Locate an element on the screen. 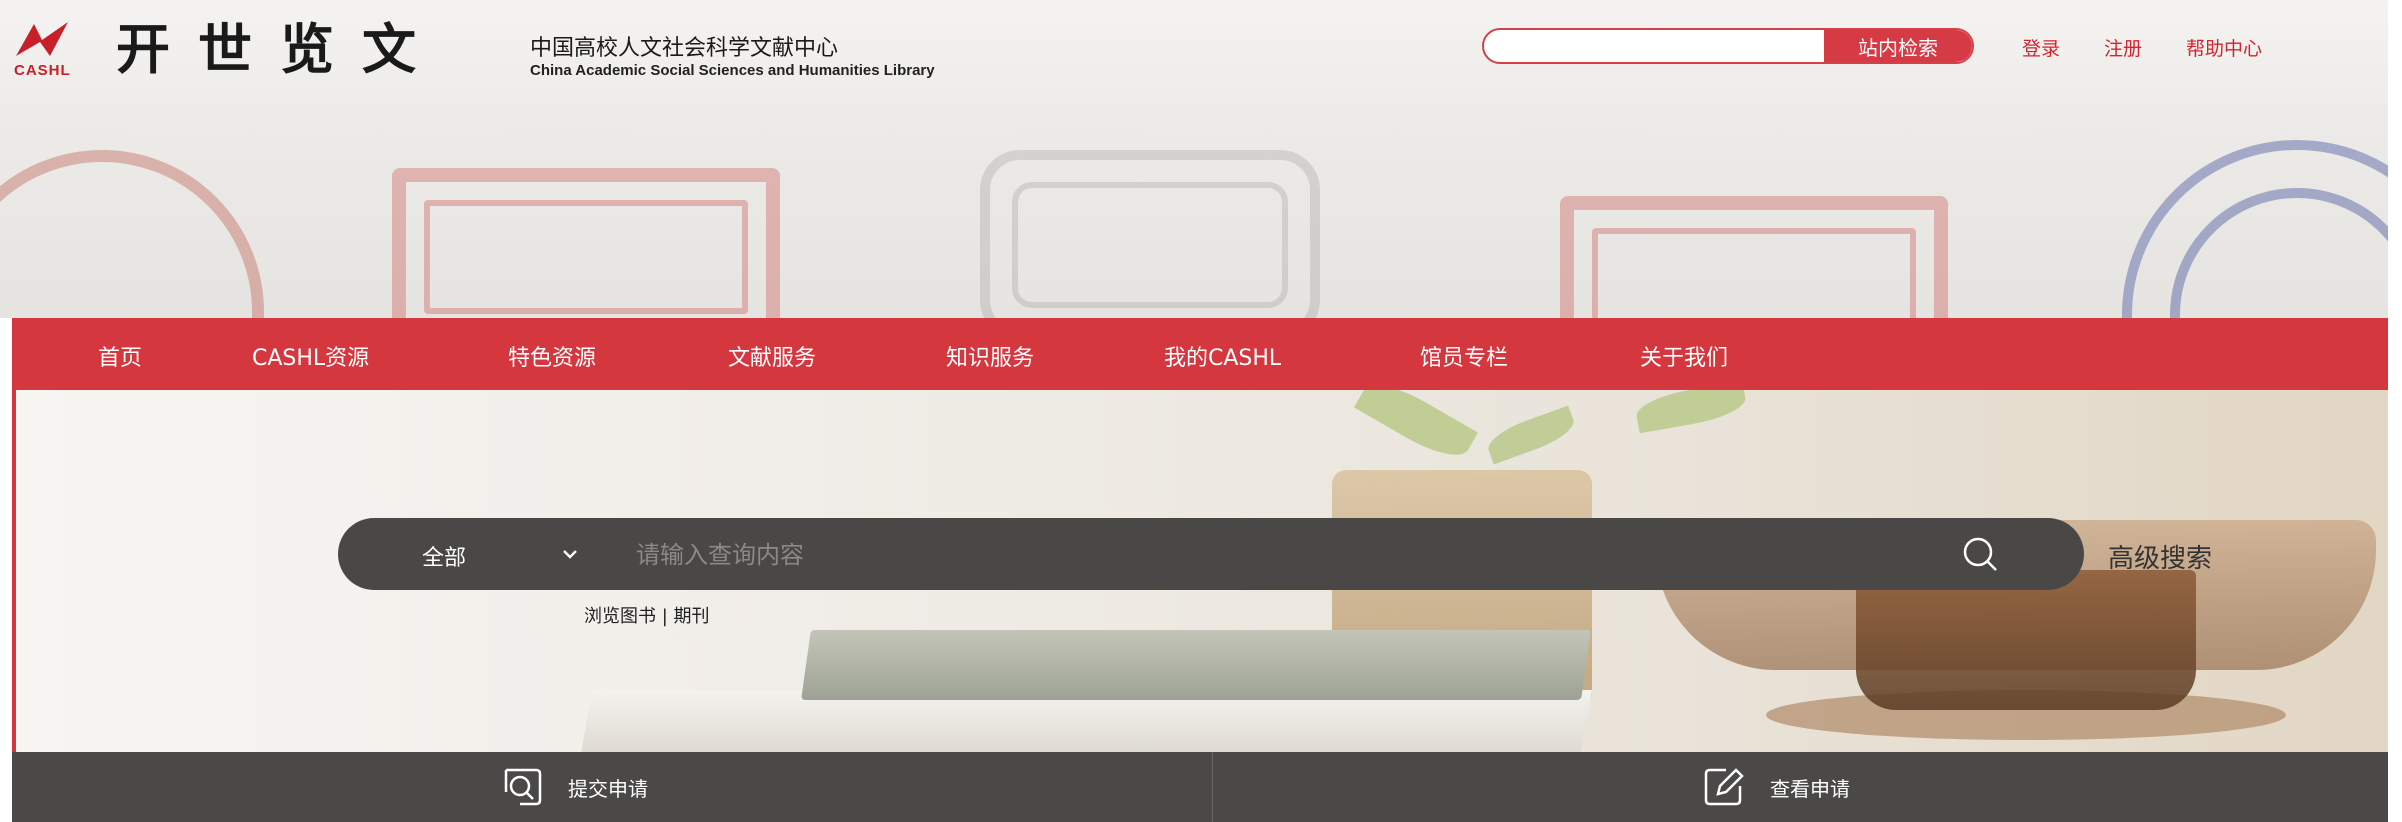 Image resolution: width=2402 pixels, height=822 pixels. search-icon is located at coordinates (1980, 554).